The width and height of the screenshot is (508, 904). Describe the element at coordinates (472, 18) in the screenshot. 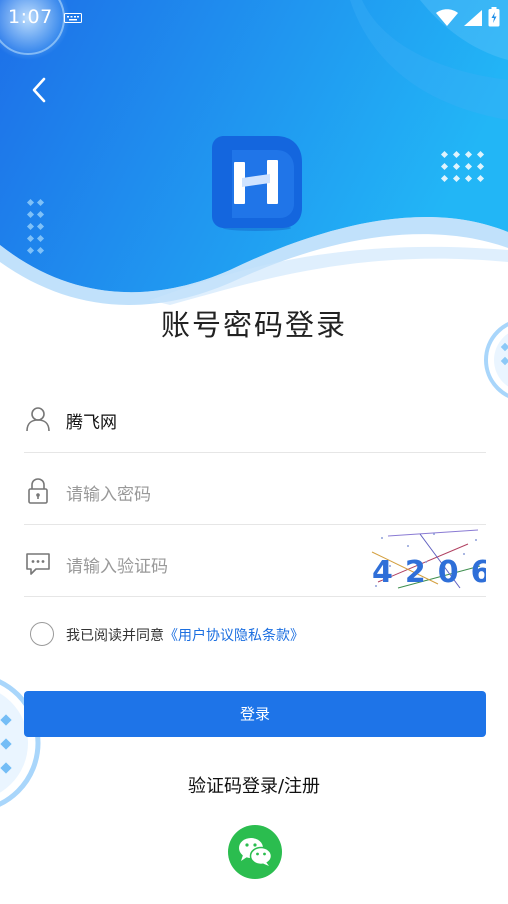

I see `signal-icon` at that location.